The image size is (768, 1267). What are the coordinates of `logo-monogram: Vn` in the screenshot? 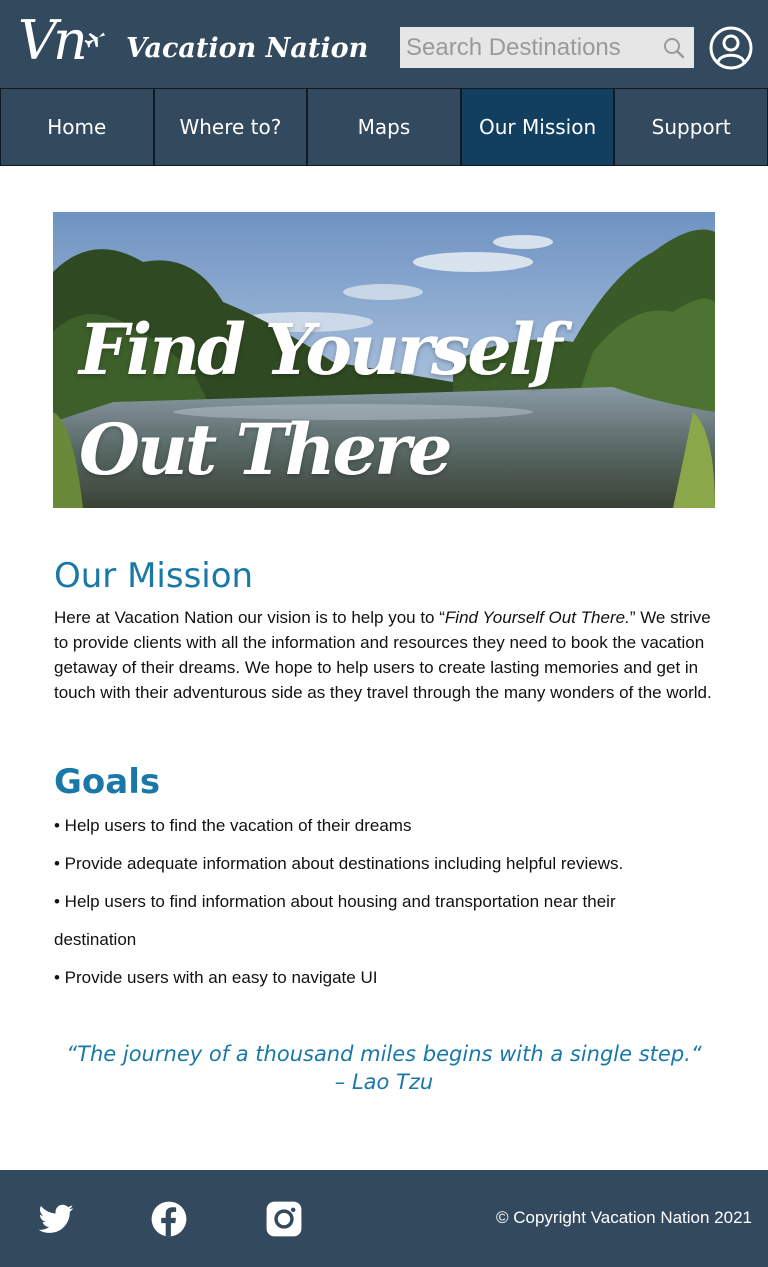 It's located at (53, 40).